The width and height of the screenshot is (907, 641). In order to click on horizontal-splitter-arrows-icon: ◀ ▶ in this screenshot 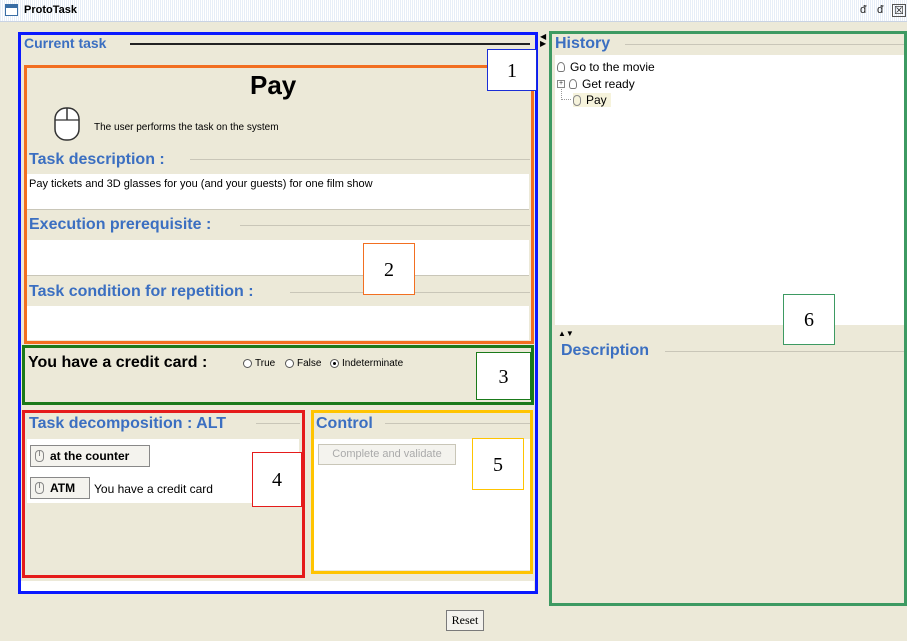, I will do `click(544, 40)`.